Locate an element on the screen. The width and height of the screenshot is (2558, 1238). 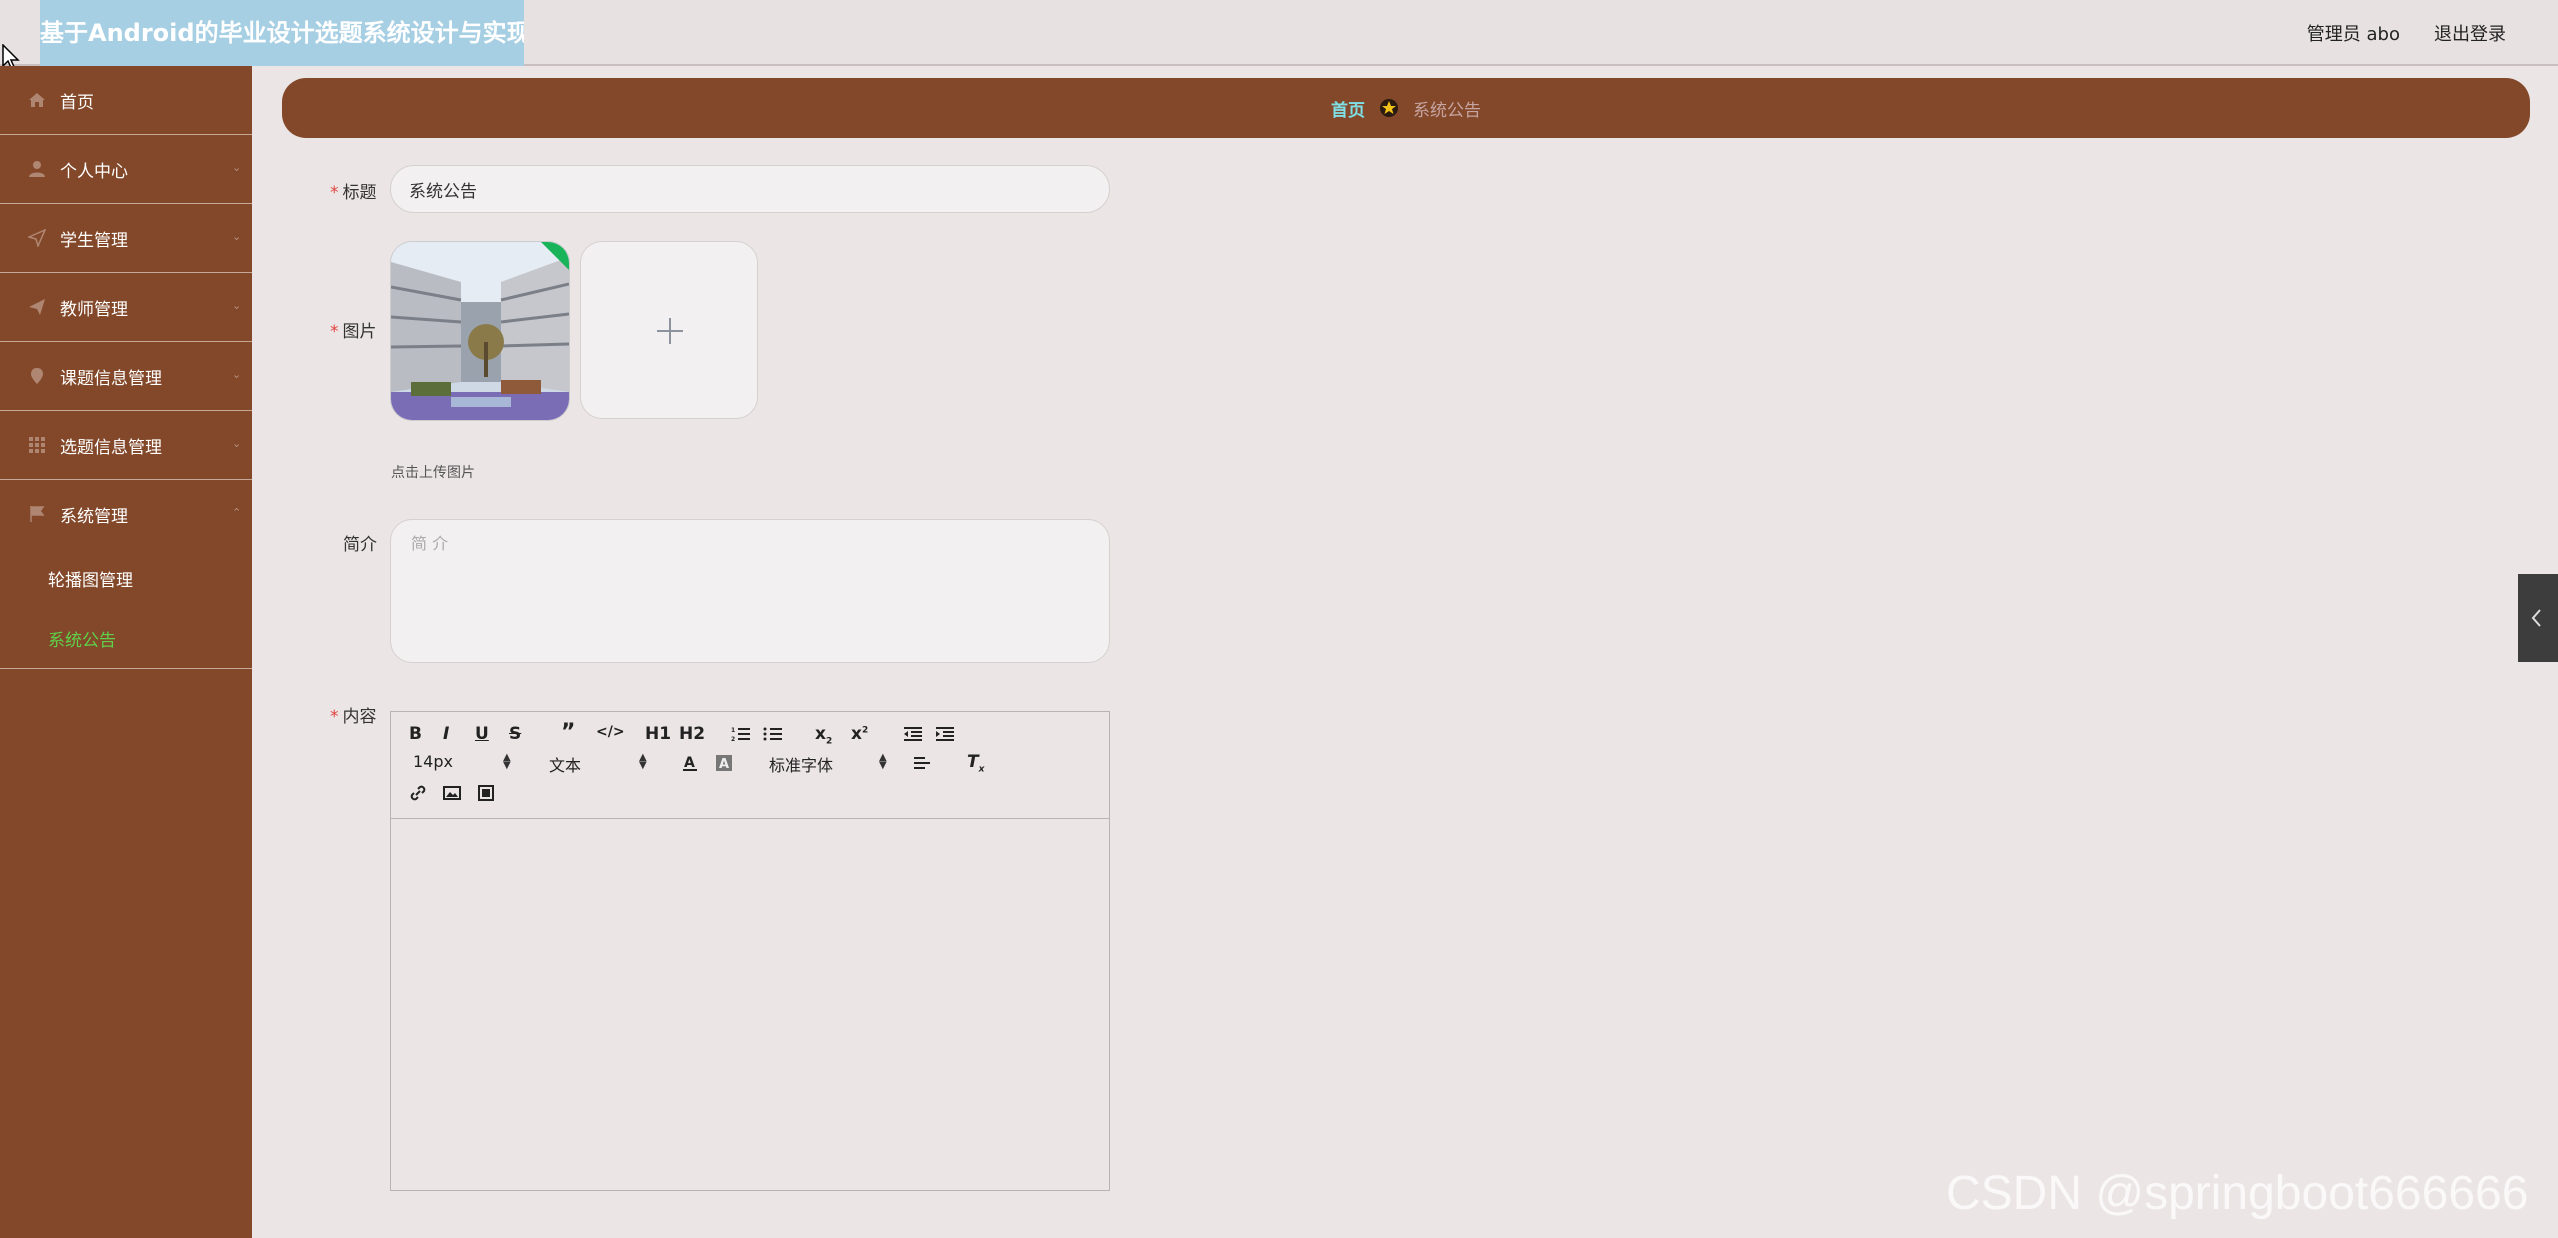
location-pin-icon is located at coordinates (37, 376).